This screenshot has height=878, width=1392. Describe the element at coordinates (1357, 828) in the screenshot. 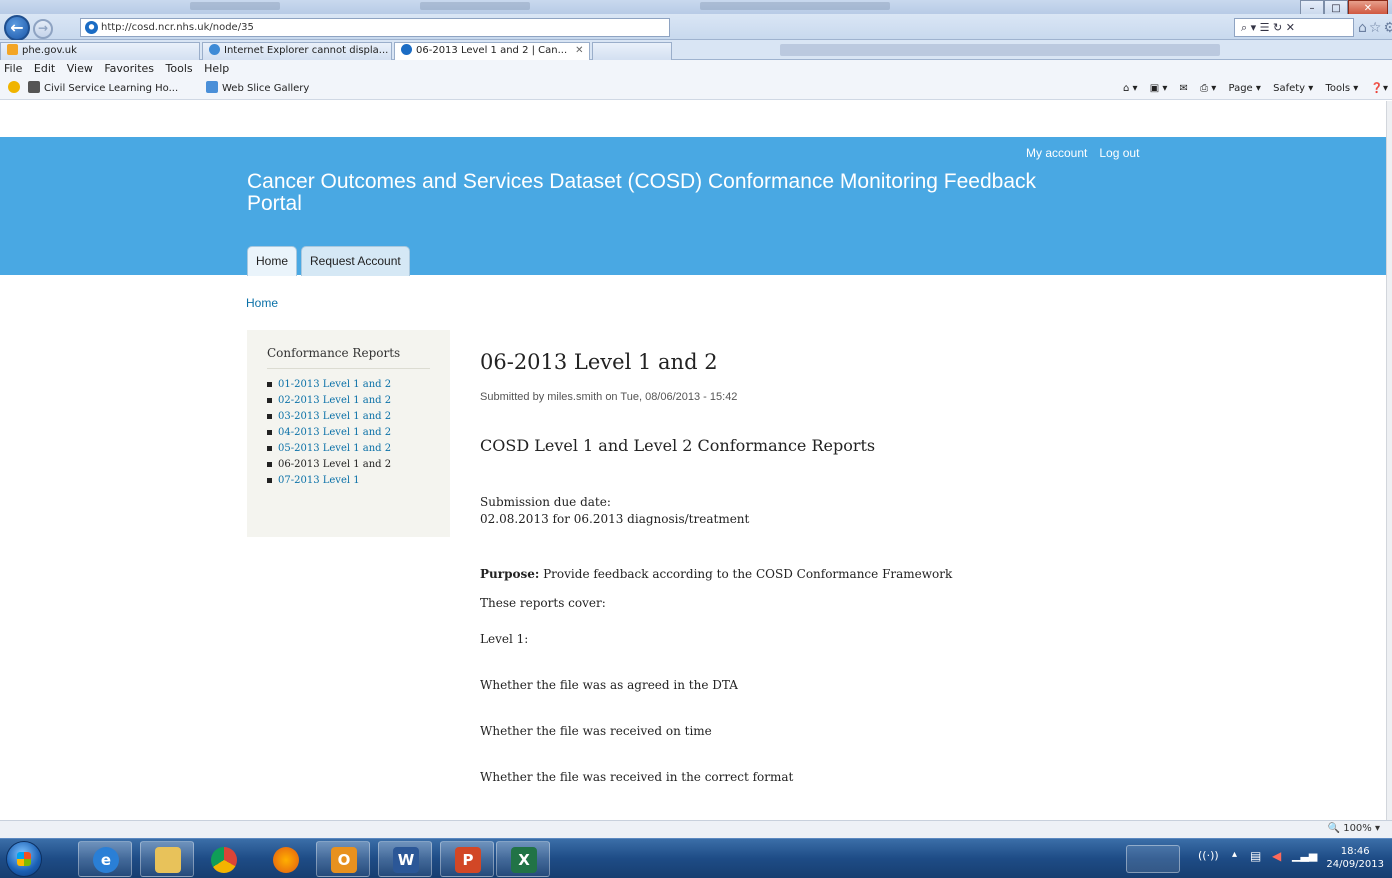

I see `zoom-level: 100%` at that location.